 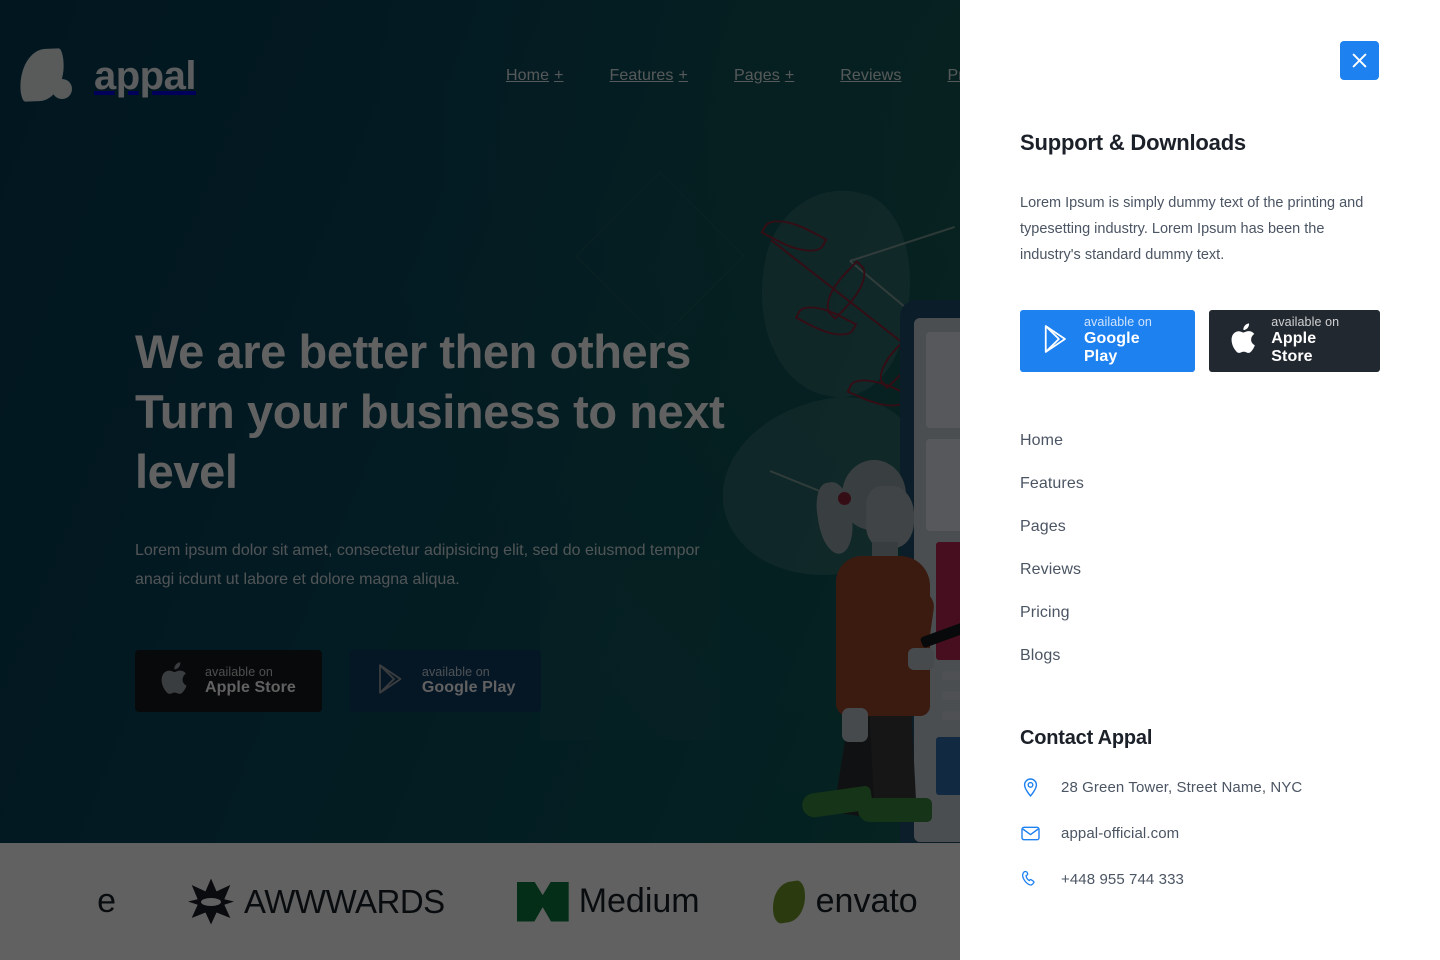 I want to click on google-play-icon, so click(x=1057, y=341).